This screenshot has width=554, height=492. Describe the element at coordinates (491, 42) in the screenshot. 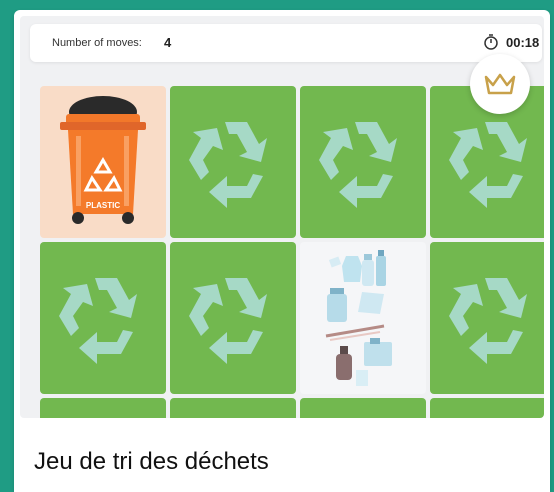

I see `stopwatch-icon` at that location.